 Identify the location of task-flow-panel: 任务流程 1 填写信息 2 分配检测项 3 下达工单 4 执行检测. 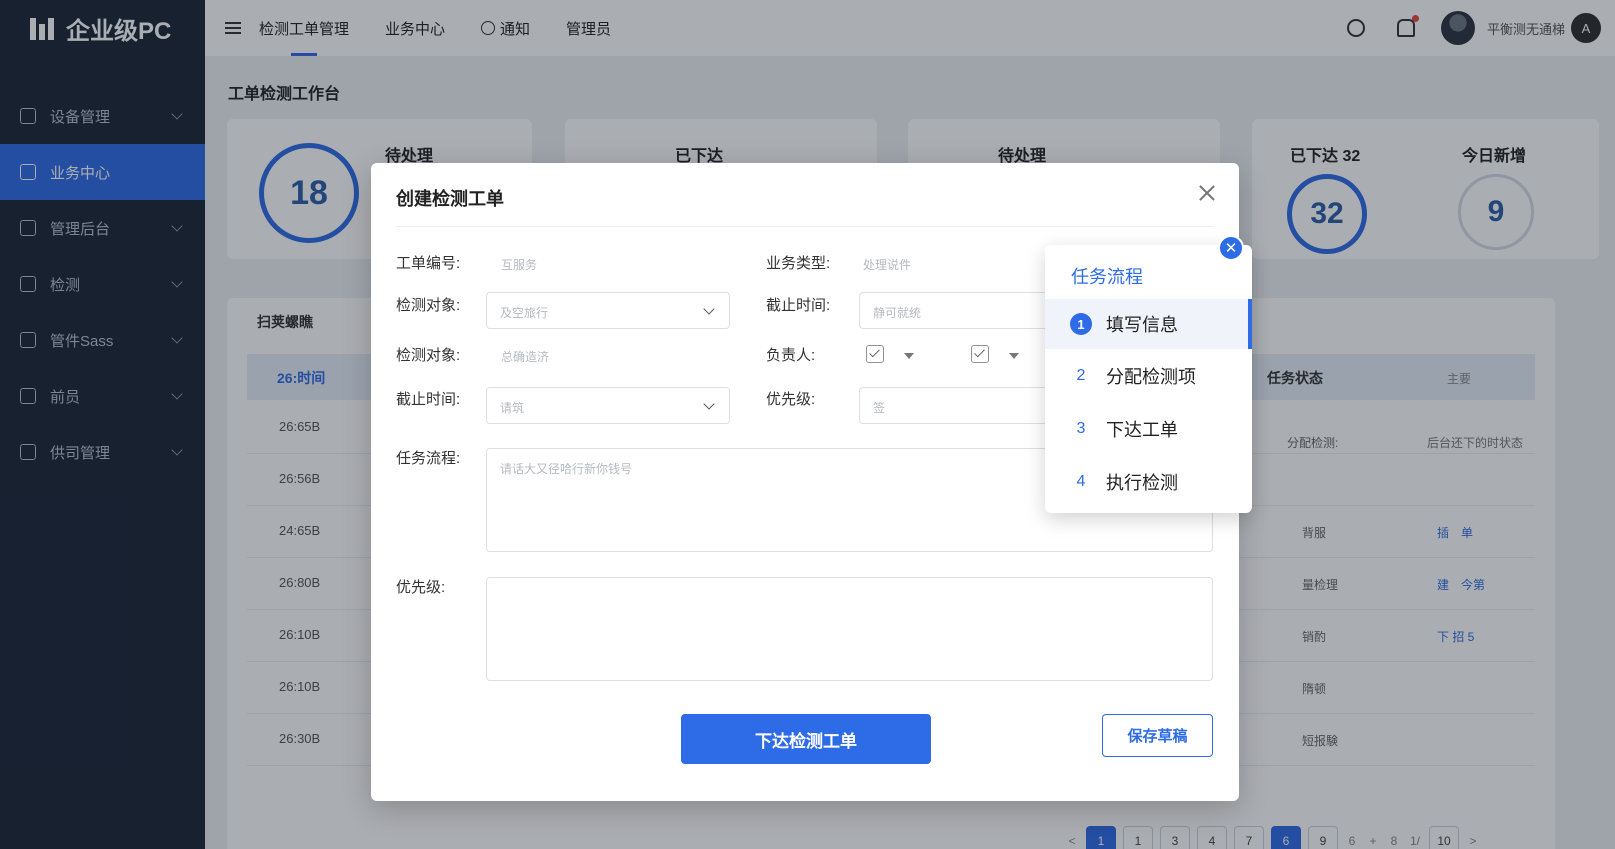
(1148, 379).